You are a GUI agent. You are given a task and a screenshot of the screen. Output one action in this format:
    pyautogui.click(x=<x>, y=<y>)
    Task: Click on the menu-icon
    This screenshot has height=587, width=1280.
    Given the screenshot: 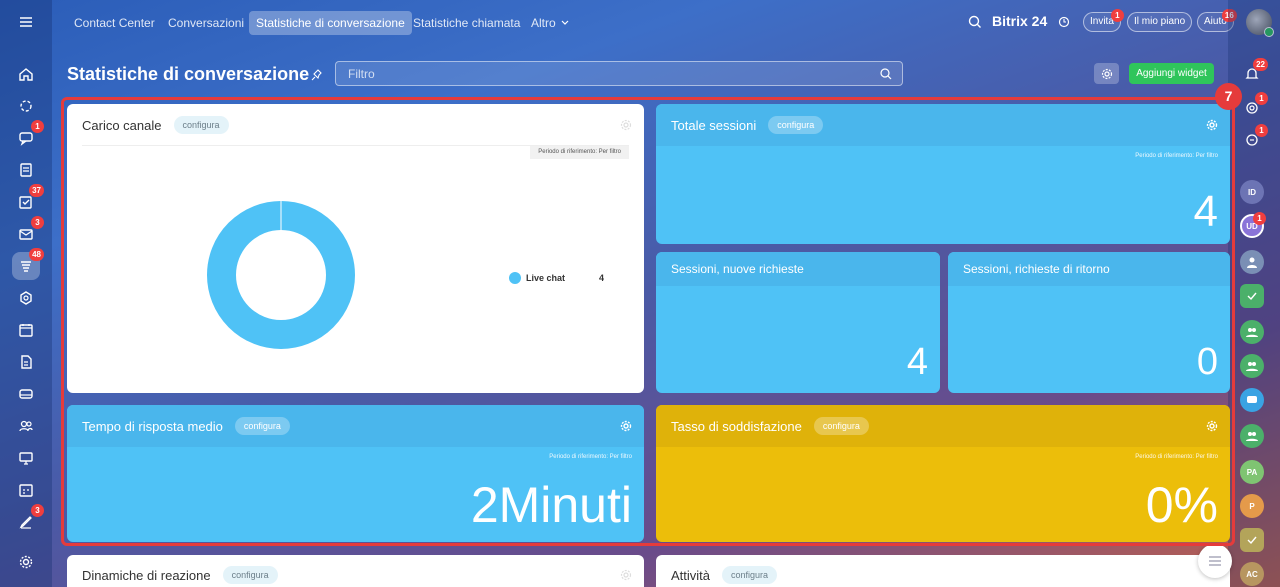 What is the action you would take?
    pyautogui.click(x=26, y=22)
    